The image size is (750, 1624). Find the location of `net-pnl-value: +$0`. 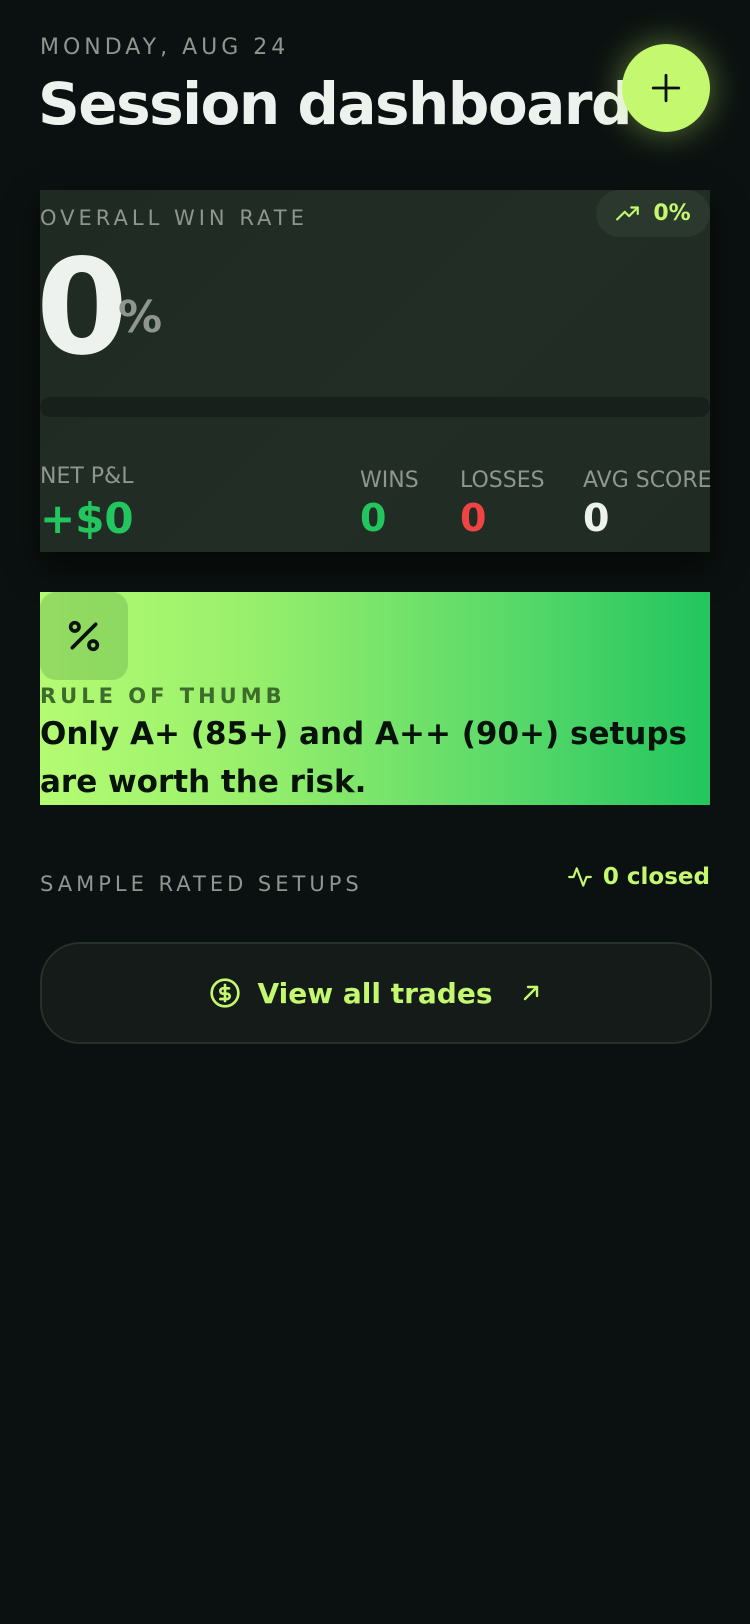

net-pnl-value: +$0 is located at coordinates (87, 518).